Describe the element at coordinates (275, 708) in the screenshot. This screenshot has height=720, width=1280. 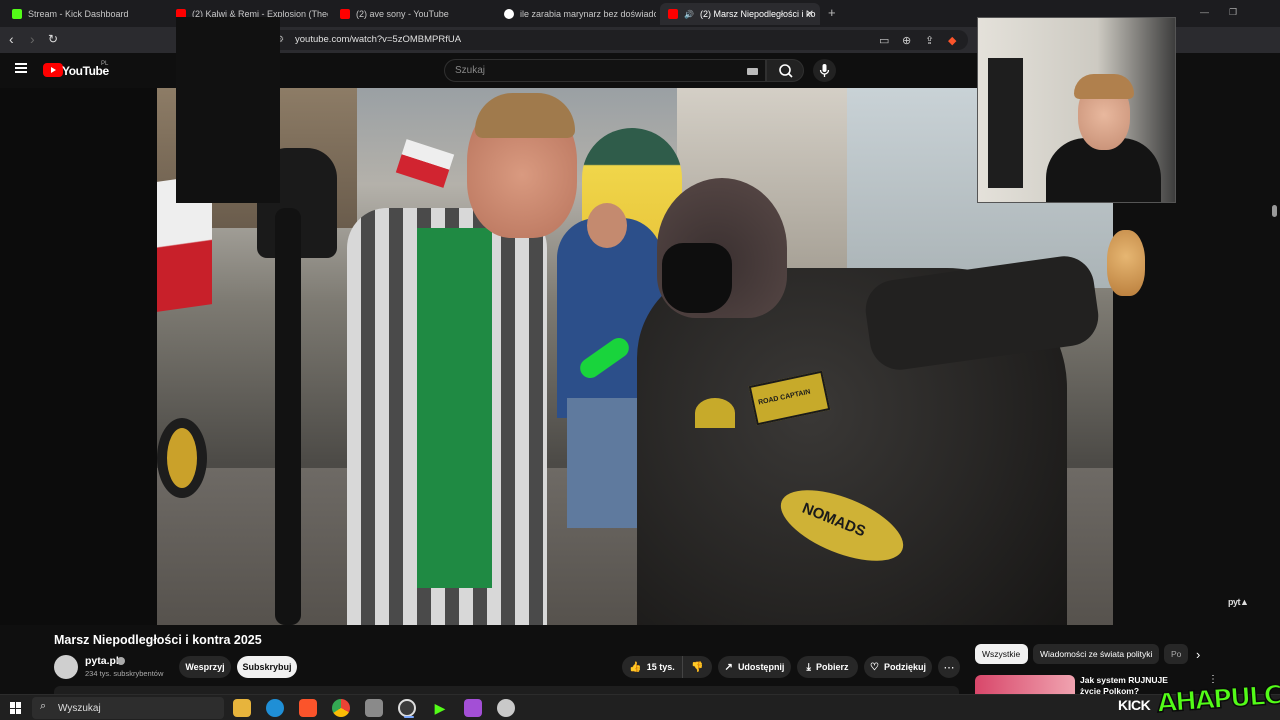
I see `edge-icon` at that location.